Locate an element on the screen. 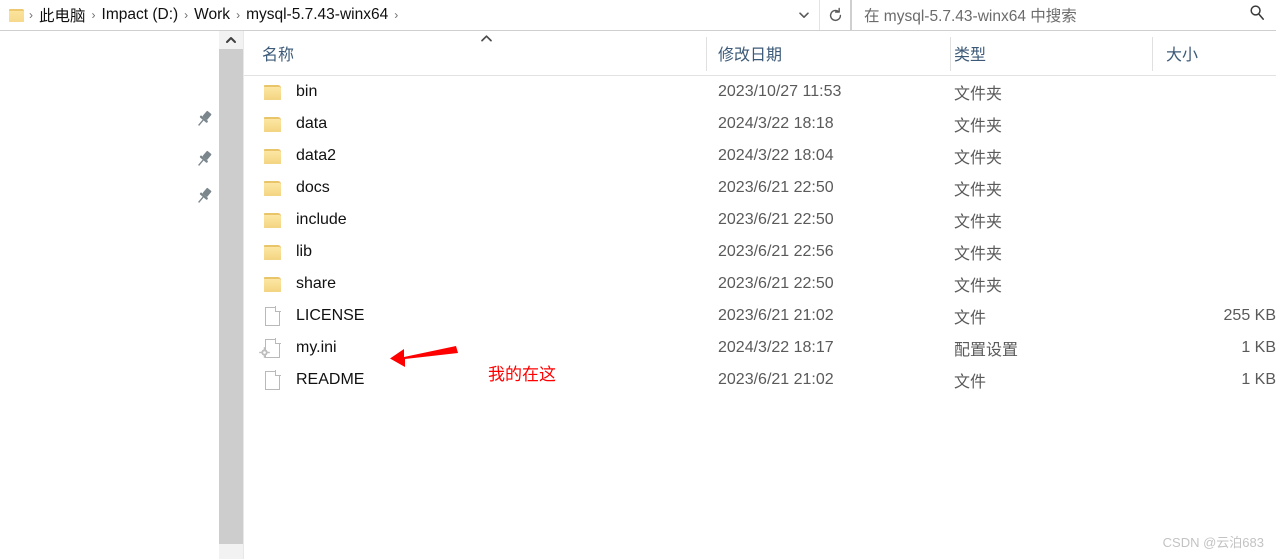 The image size is (1276, 559). file-name-label: include is located at coordinates (321, 219).